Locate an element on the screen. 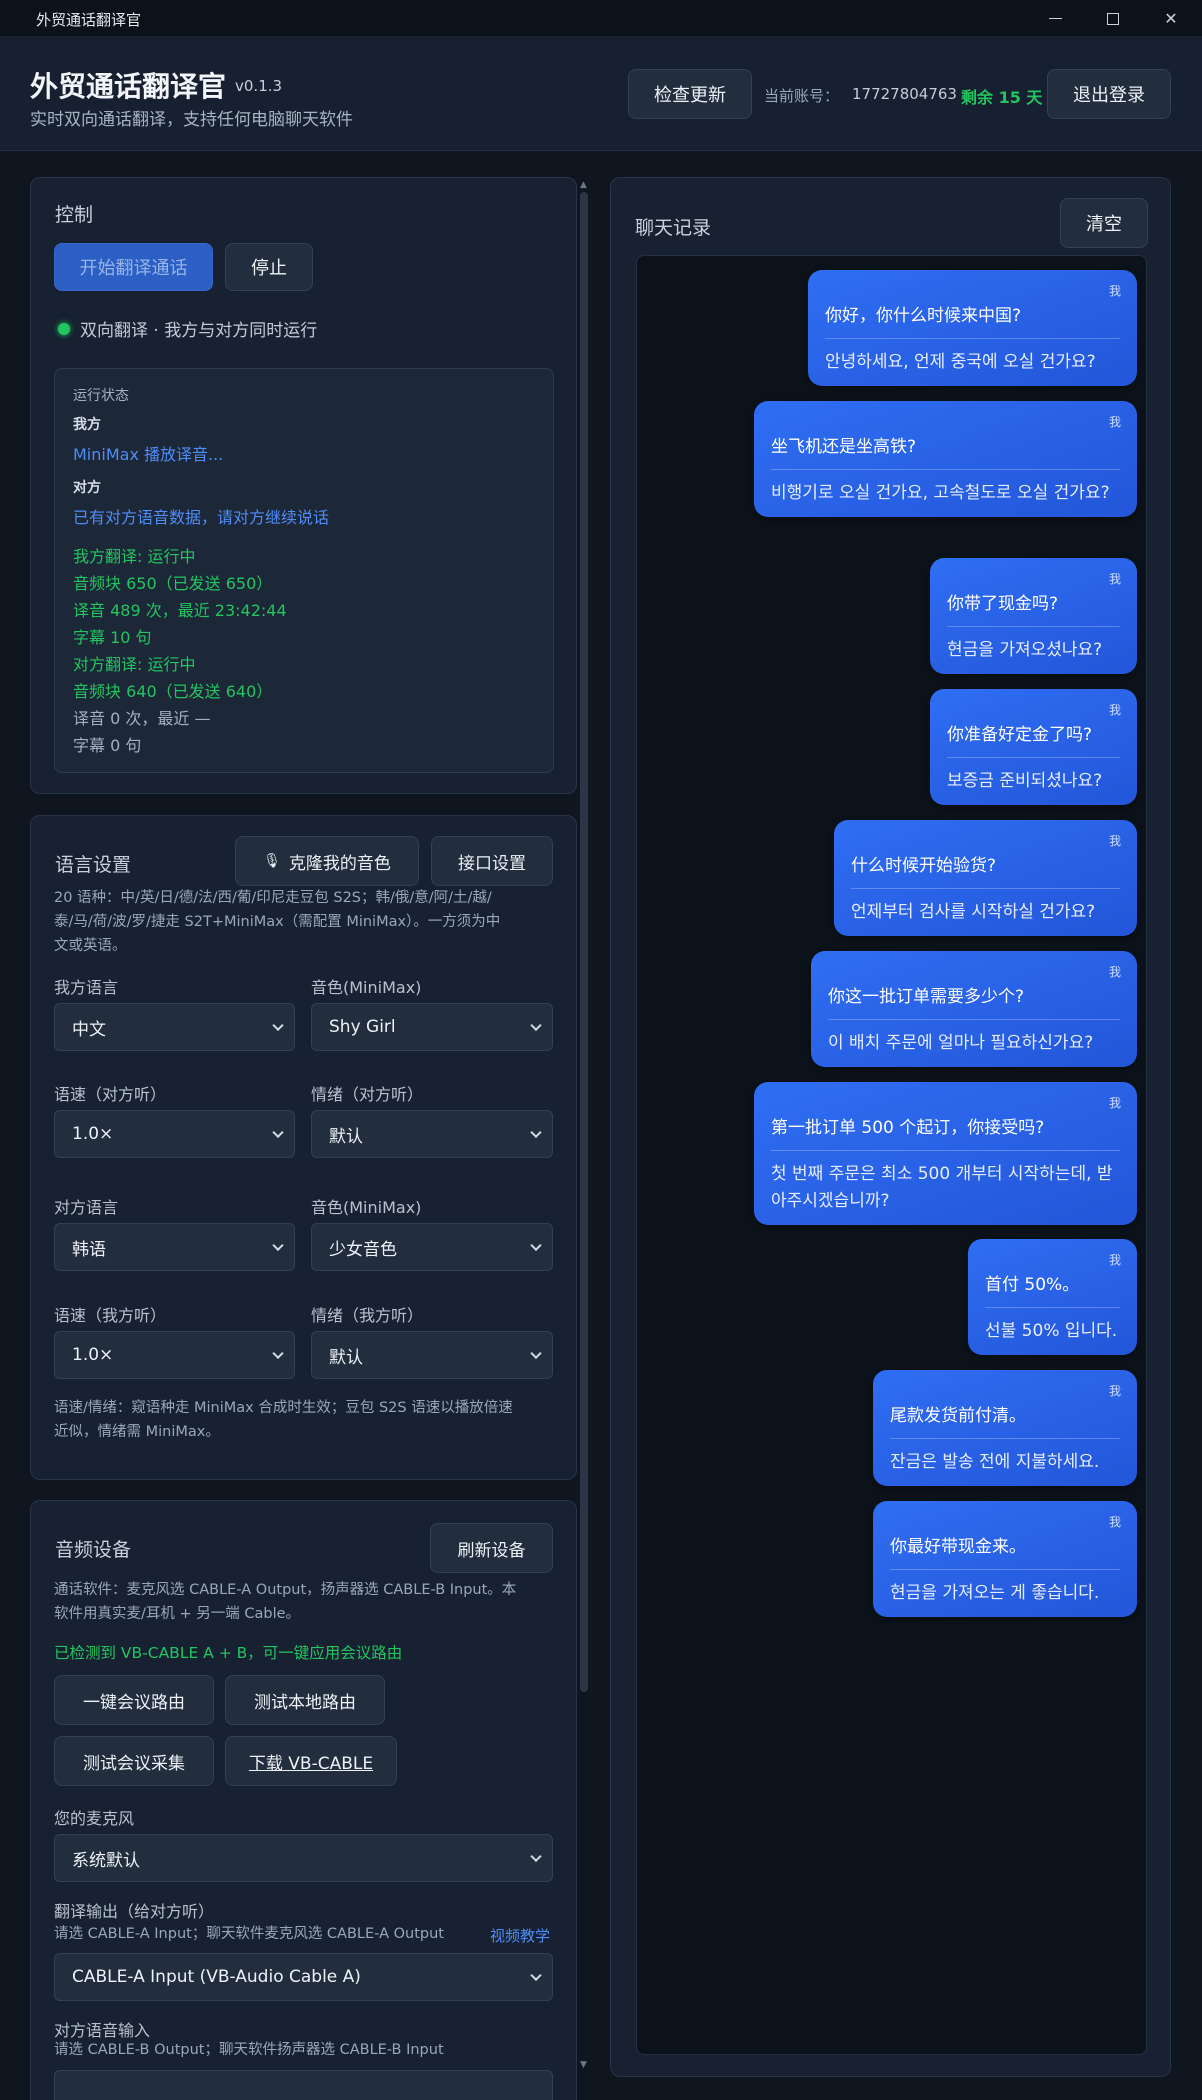 The width and height of the screenshot is (1202, 2100). status-dot-icon is located at coordinates (64, 328).